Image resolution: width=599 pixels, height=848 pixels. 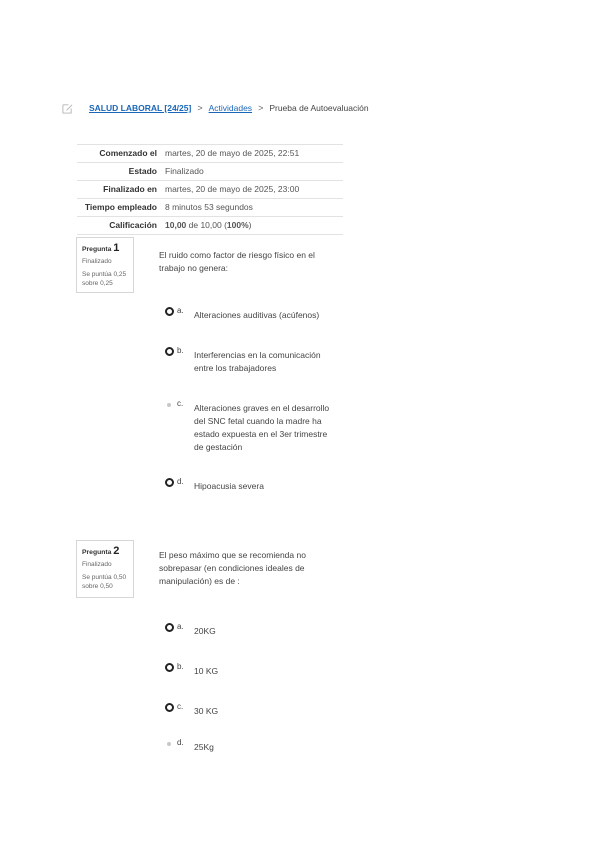 I want to click on answer-option: d. Hipoacusia severa, so click(x=249, y=485).